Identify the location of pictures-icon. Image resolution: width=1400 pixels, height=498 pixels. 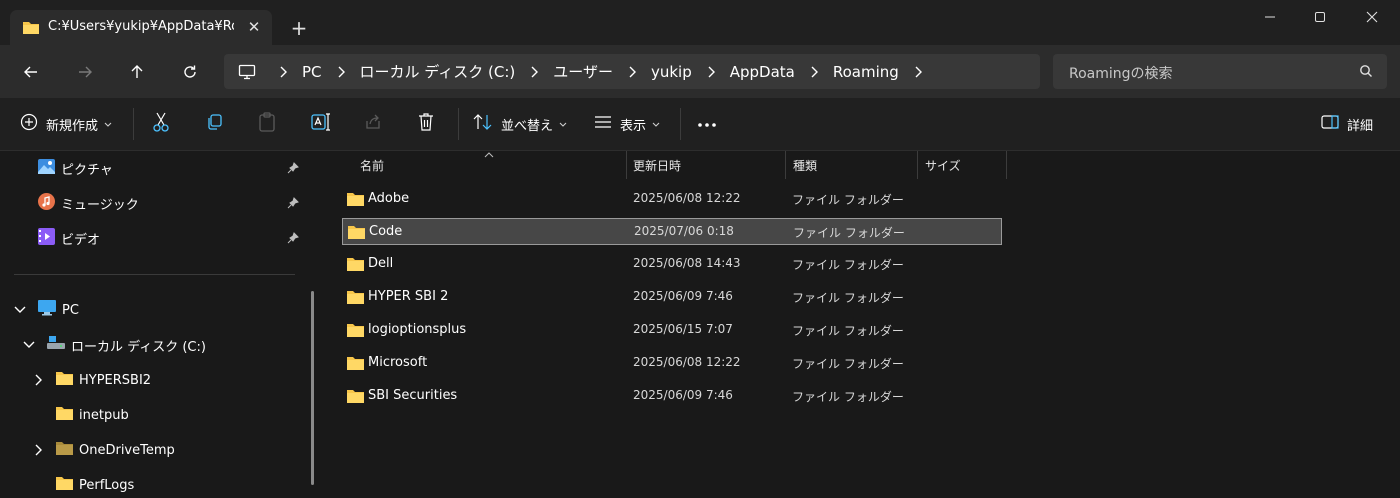
(46, 168).